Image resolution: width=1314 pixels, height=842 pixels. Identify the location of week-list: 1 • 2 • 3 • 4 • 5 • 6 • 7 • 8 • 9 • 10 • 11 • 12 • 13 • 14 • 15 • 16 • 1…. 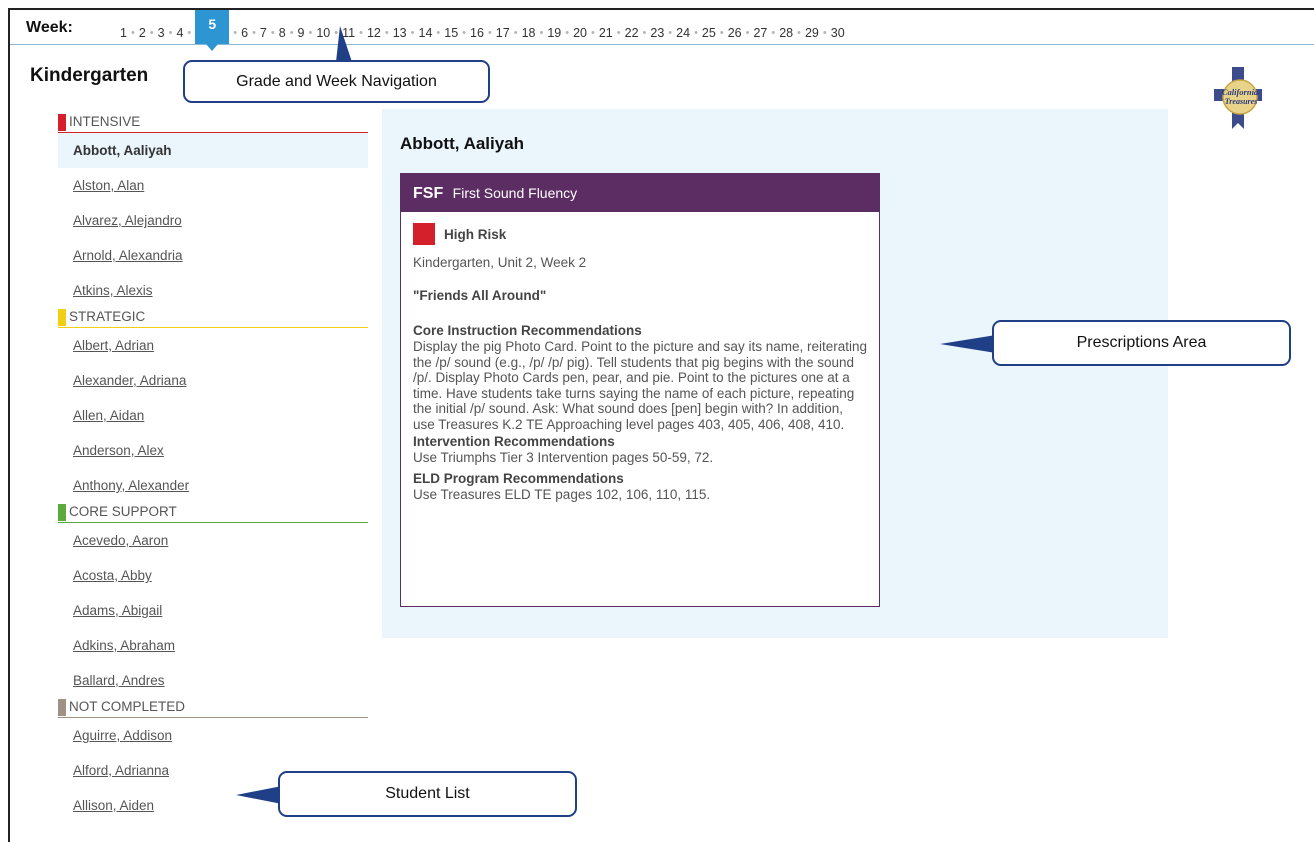
(482, 30).